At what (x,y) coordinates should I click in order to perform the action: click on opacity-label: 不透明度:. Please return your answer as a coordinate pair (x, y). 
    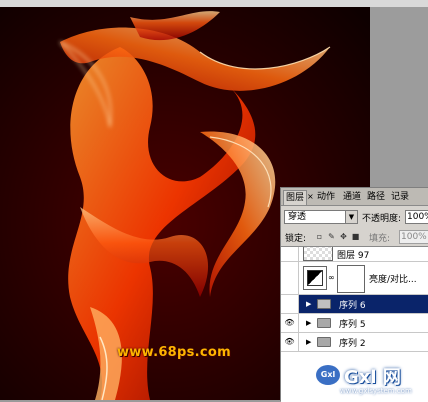
    Looking at the image, I should click on (382, 219).